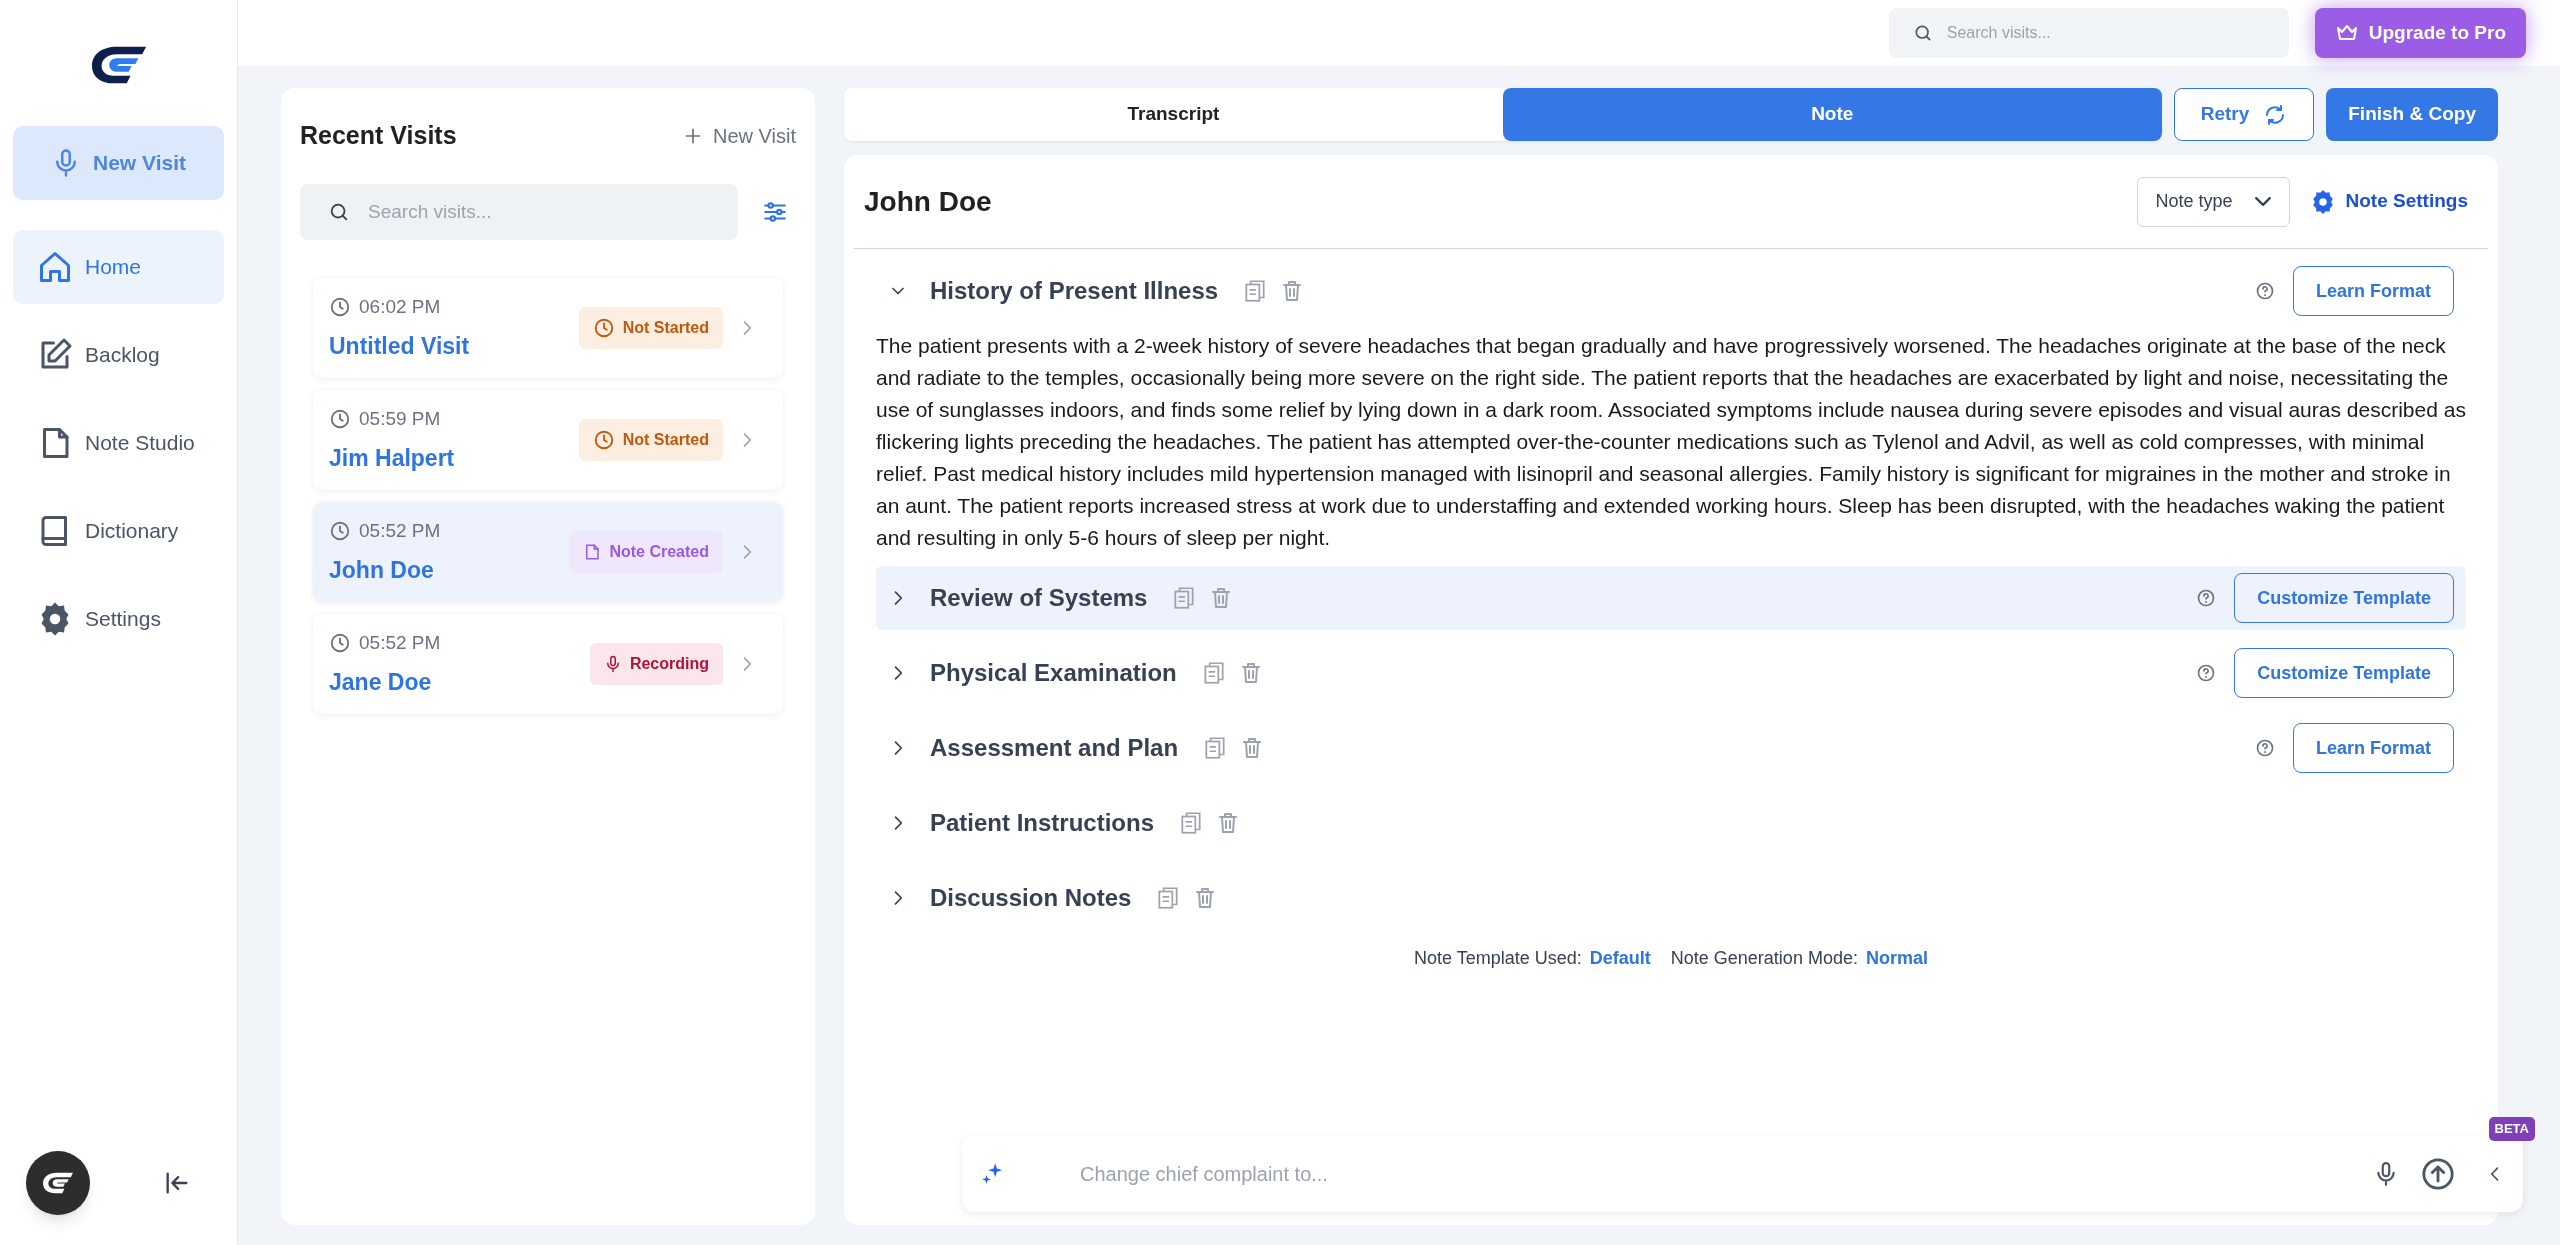 The image size is (2560, 1245). I want to click on send-icon, so click(2438, 1173).